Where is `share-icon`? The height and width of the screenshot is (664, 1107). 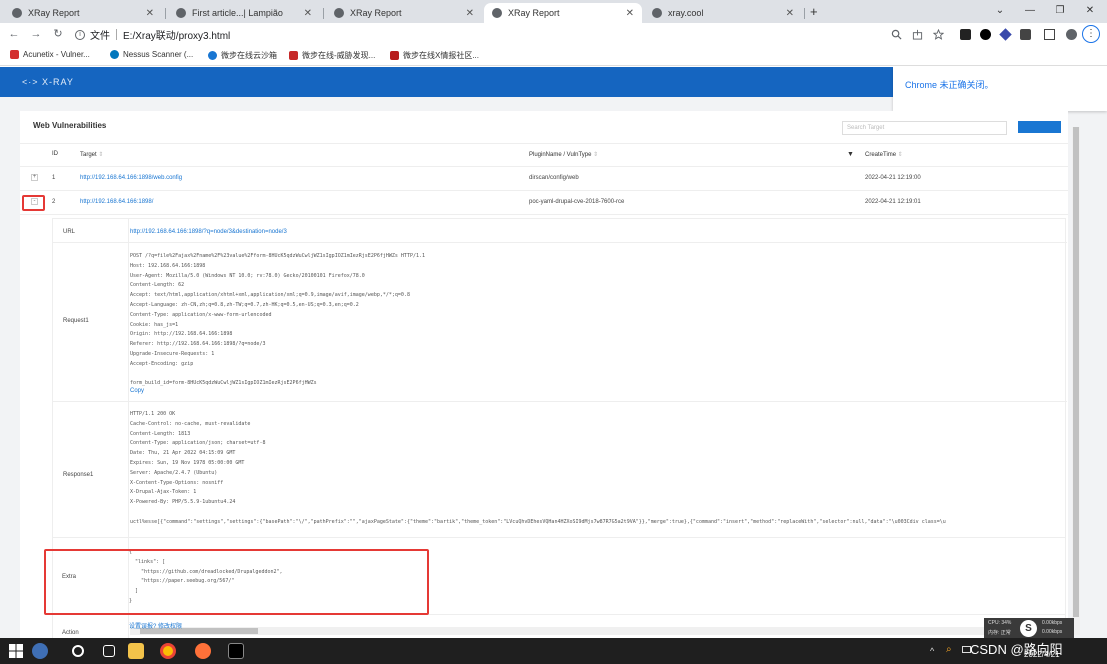 share-icon is located at coordinates (917, 34).